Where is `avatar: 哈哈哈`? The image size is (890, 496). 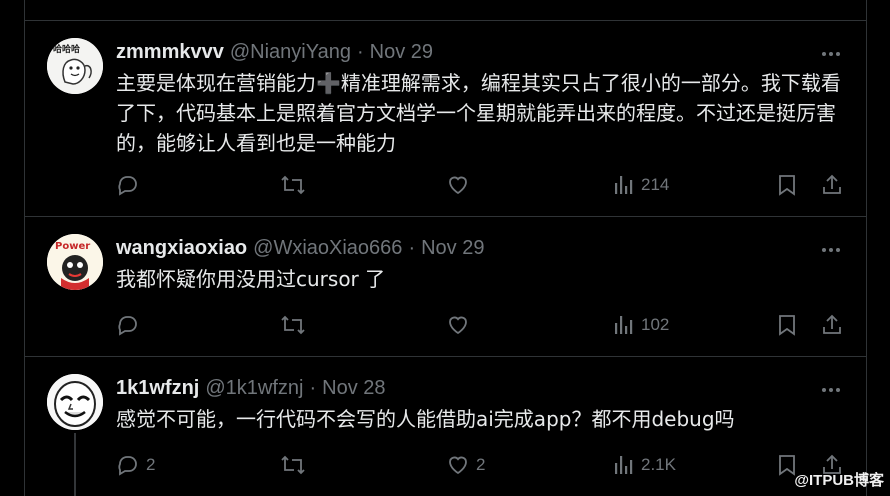 avatar: 哈哈哈 is located at coordinates (75, 66).